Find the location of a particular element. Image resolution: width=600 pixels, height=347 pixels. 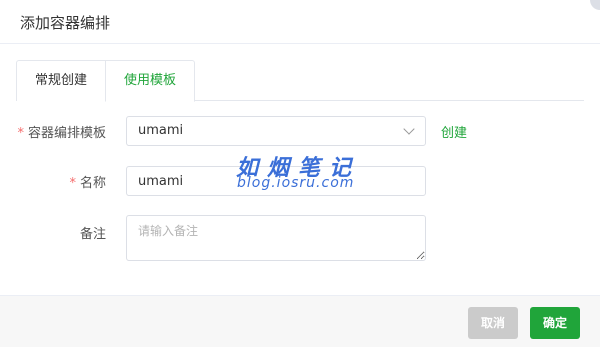

name-label: * 名称 is located at coordinates (87, 181).